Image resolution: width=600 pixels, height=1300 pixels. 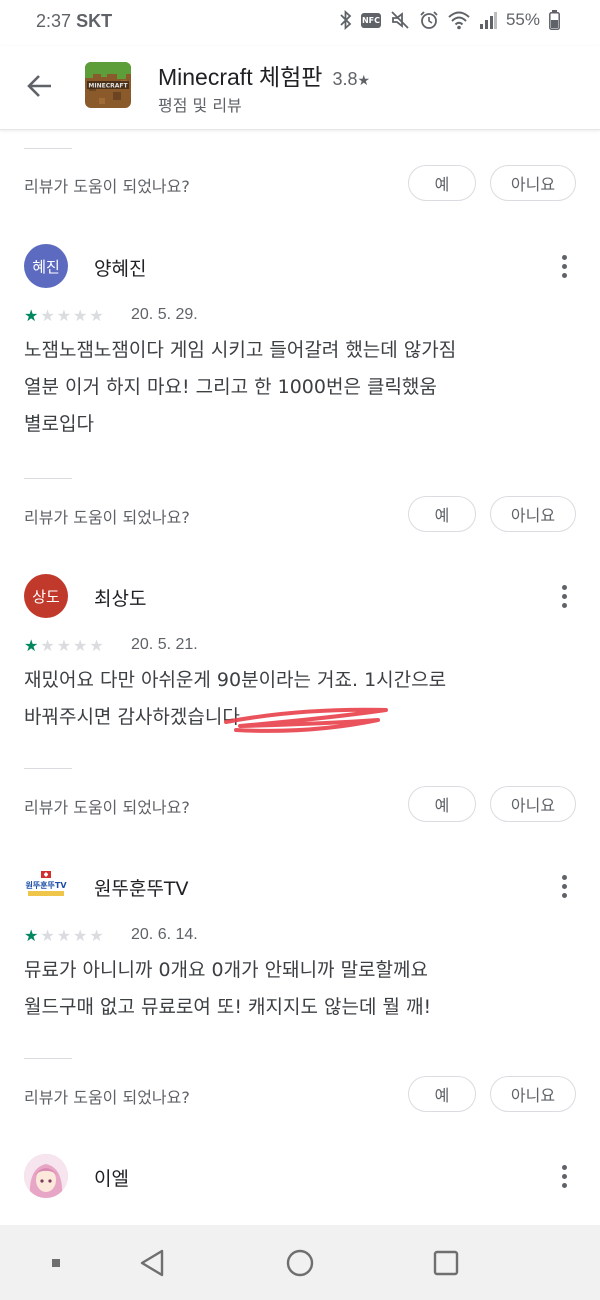 What do you see at coordinates (240, 77) in the screenshot?
I see `app-title: Minecraft 체험판` at bounding box center [240, 77].